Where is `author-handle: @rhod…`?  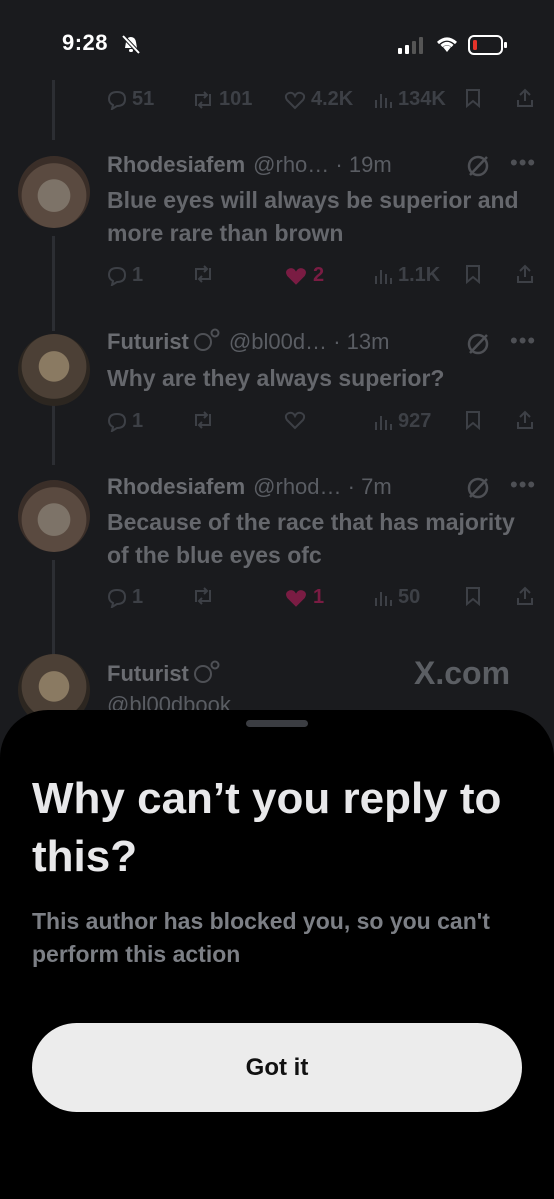
author-handle: @rhod… is located at coordinates (297, 486).